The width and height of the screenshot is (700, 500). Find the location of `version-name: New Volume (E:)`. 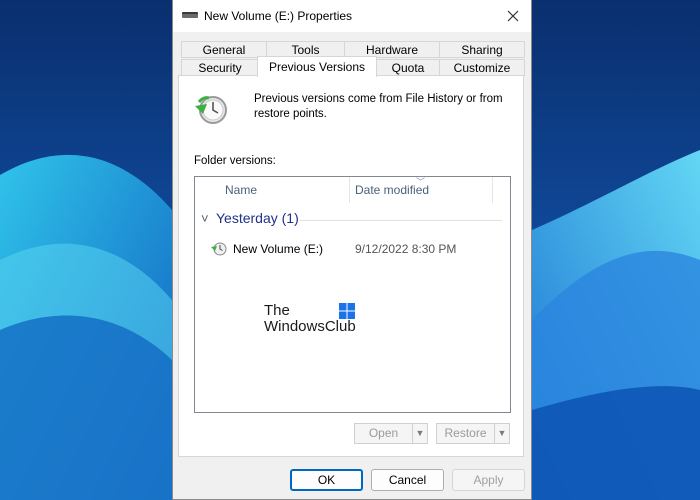

version-name: New Volume (E:) is located at coordinates (278, 249).